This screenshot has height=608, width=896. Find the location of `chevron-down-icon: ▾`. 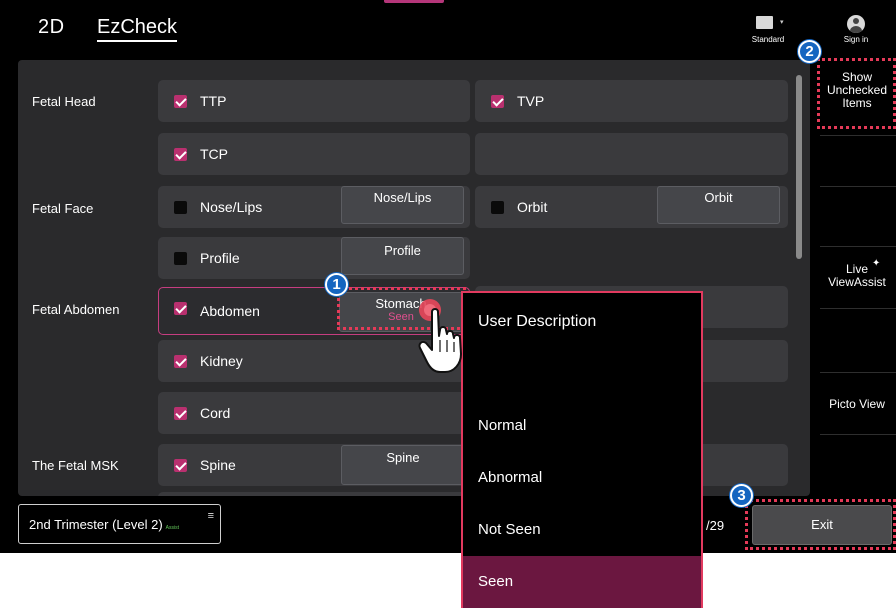

chevron-down-icon: ▾ is located at coordinates (782, 22).